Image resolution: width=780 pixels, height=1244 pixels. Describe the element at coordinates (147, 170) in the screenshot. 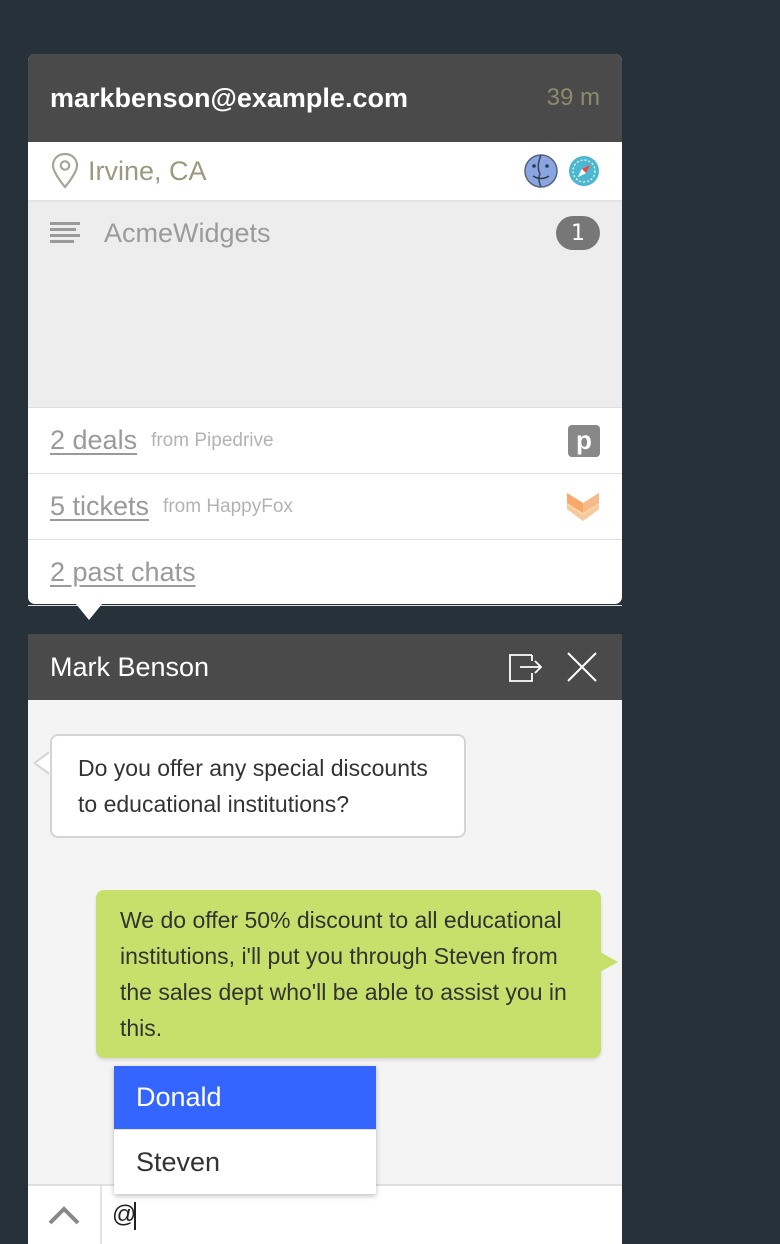

I see `location-text: Irvine, CA` at that location.